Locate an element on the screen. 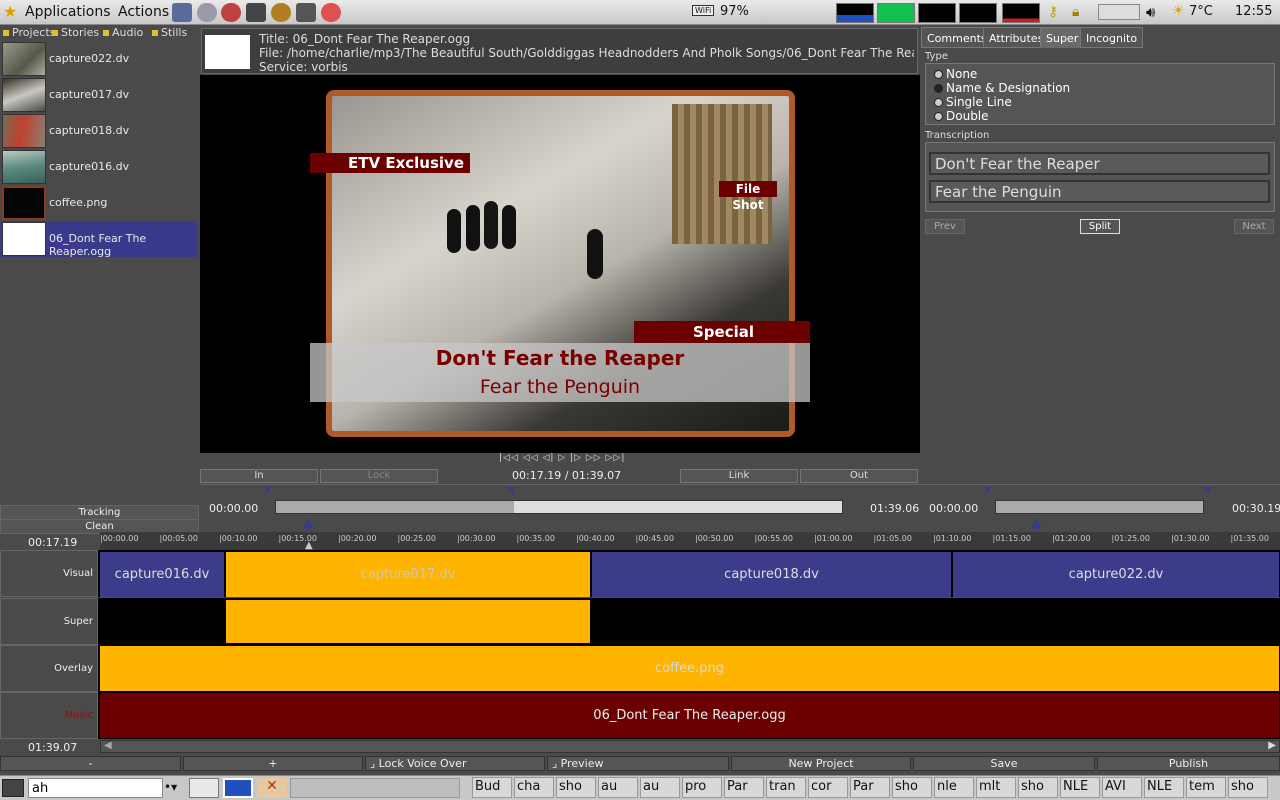 This screenshot has height=800, width=1280. taskbar-window-button: tem is located at coordinates (1206, 787).